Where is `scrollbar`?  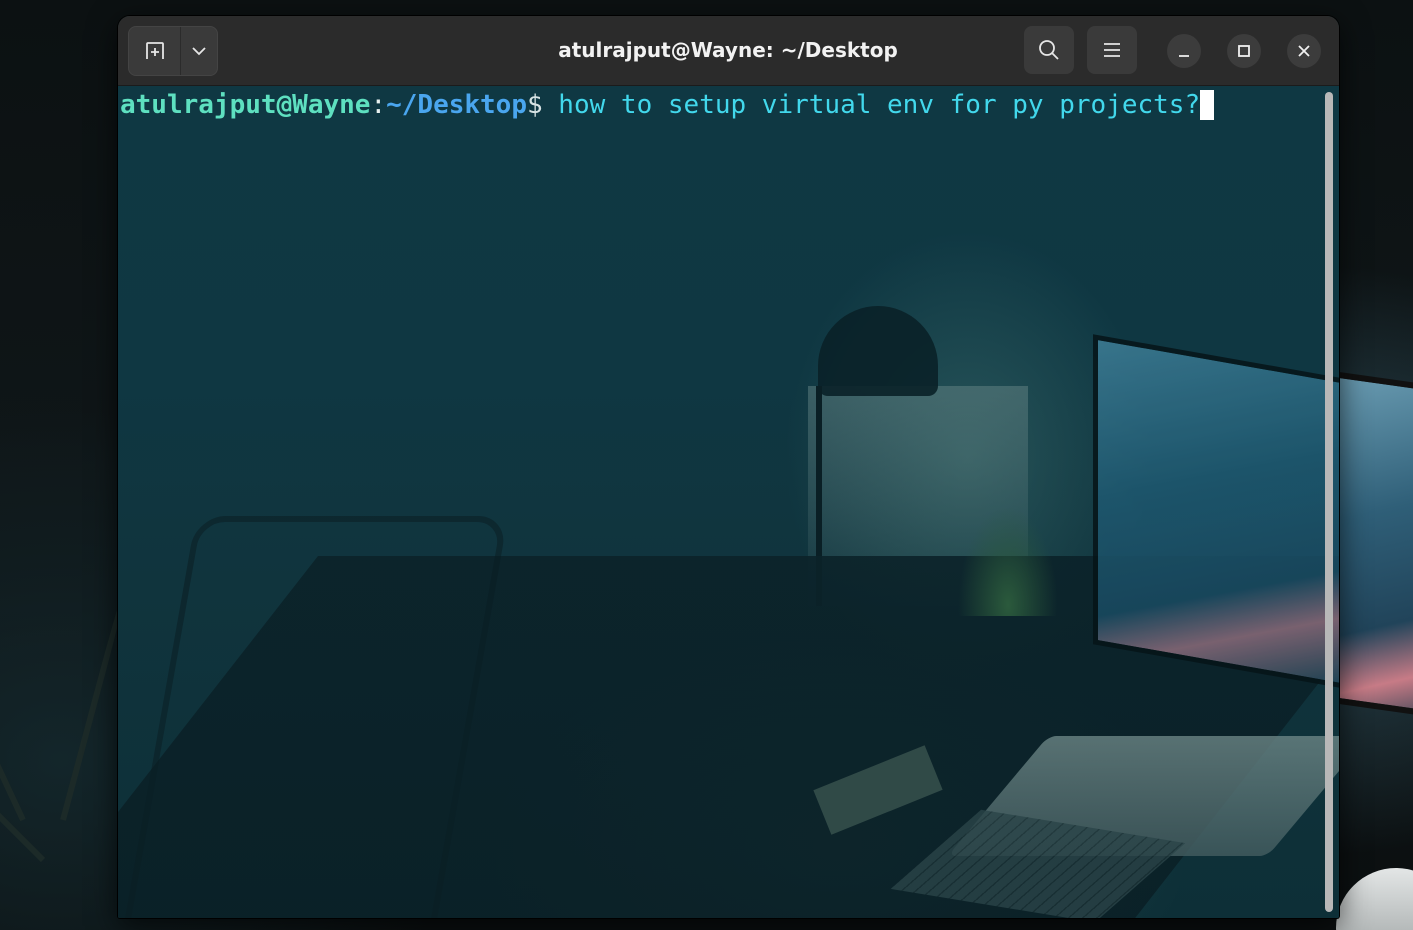
scrollbar is located at coordinates (1329, 502).